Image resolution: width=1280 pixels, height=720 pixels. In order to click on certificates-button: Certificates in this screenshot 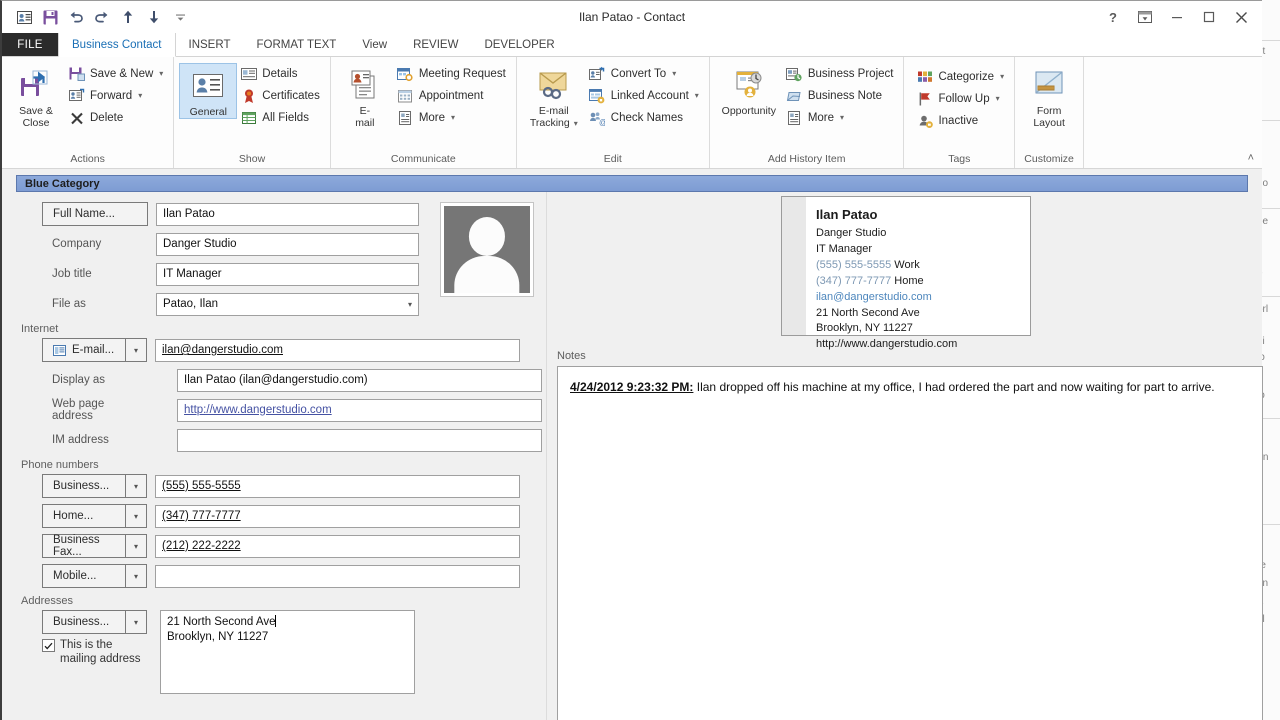, I will do `click(281, 95)`.